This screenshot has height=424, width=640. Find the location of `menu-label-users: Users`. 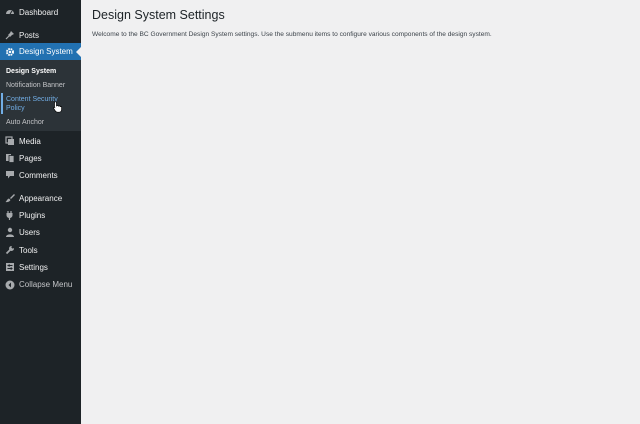

menu-label-users: Users is located at coordinates (29, 232).